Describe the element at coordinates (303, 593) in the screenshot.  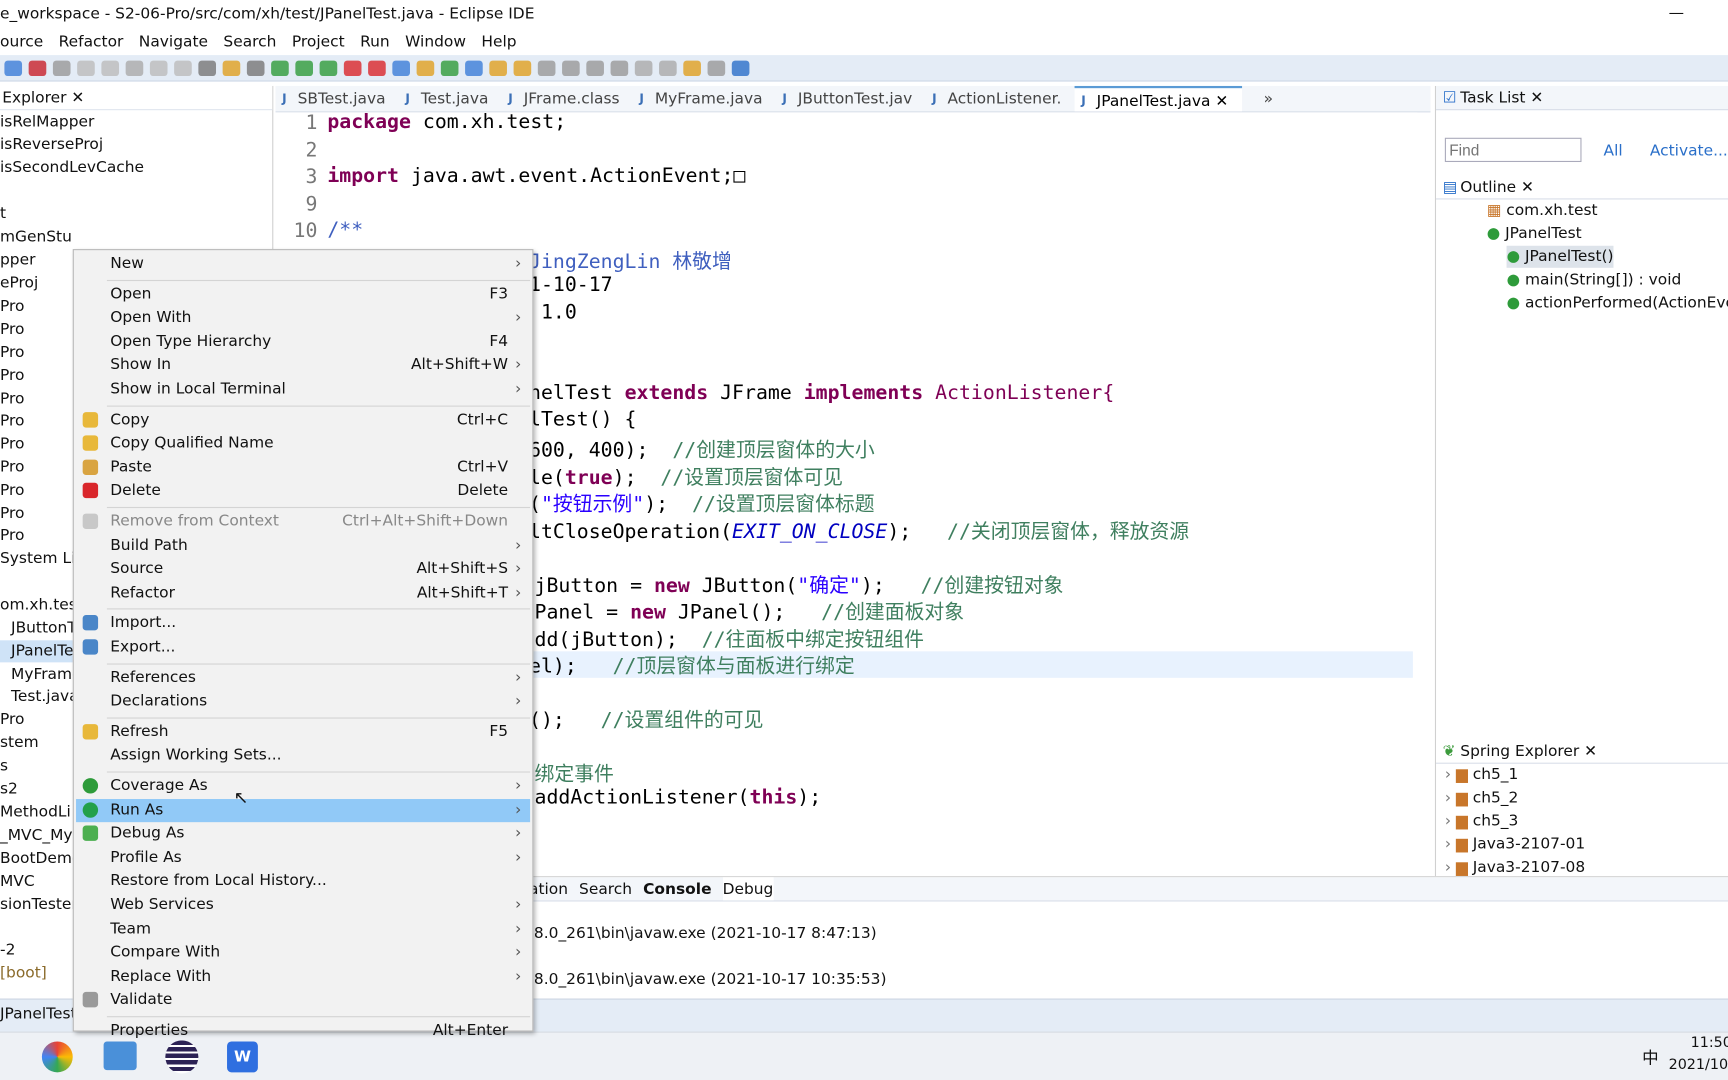
I see `menu-item-refactor: Refactor Alt+Shift+T ›` at that location.